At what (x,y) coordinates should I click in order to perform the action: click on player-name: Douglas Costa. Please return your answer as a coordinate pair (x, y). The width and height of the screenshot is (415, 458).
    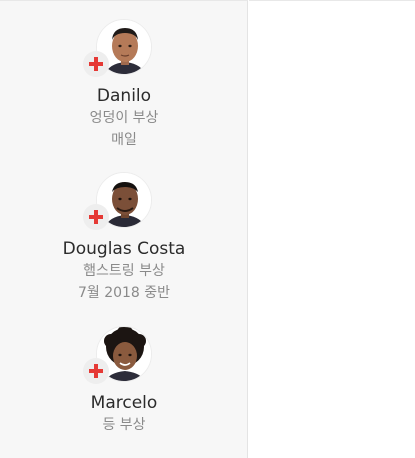
    Looking at the image, I should click on (124, 249).